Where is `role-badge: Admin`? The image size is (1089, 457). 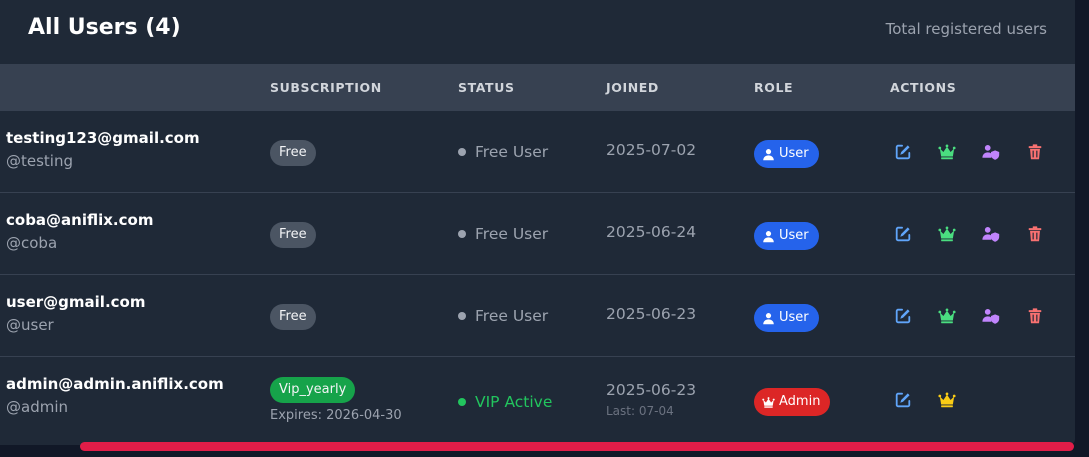
role-badge: Admin is located at coordinates (792, 402).